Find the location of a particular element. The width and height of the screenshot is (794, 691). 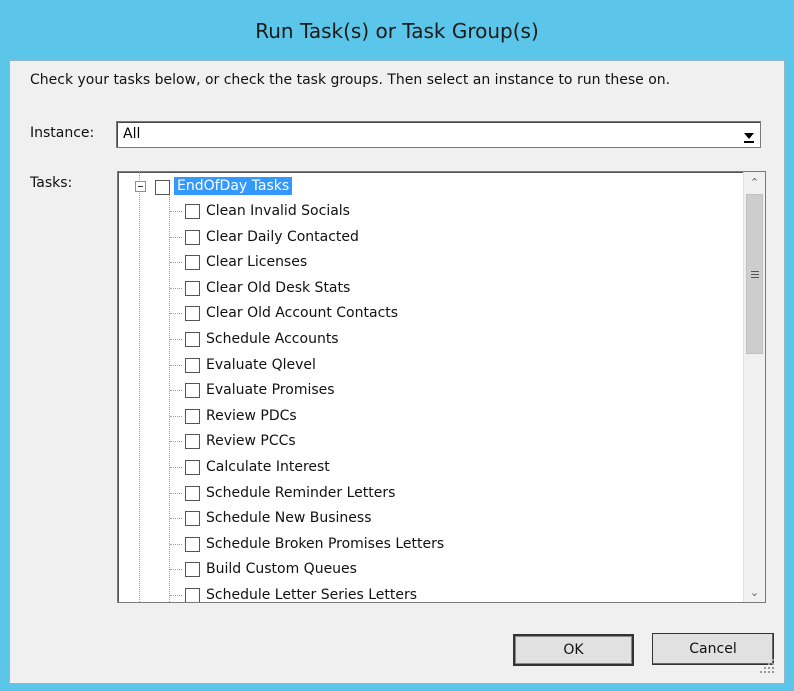

dropdown-arrow-icon is located at coordinates (749, 134).